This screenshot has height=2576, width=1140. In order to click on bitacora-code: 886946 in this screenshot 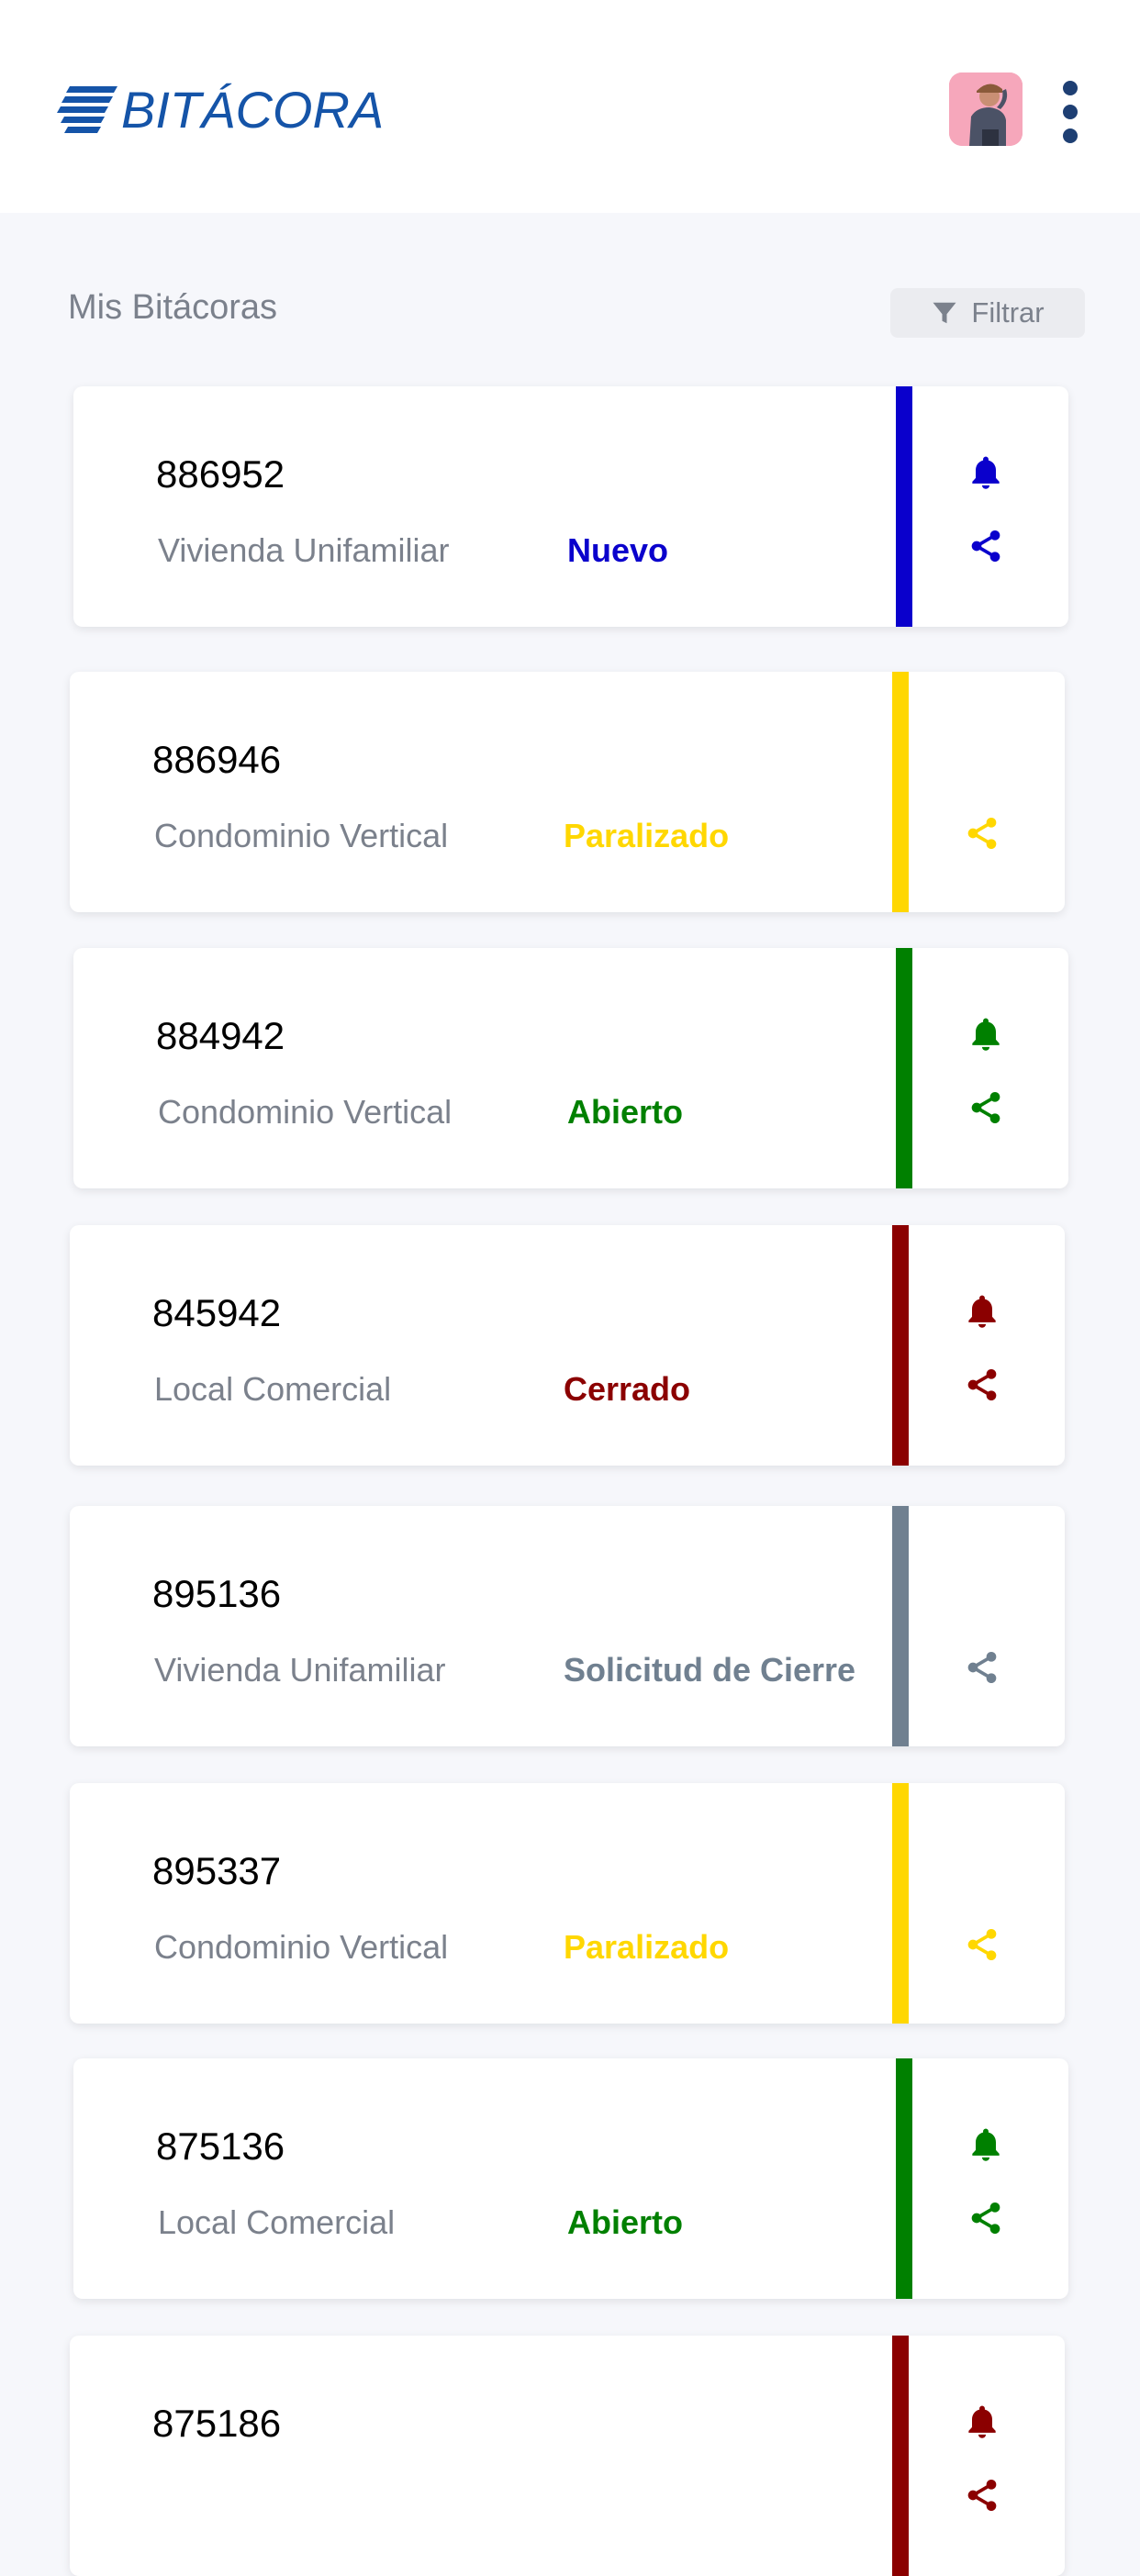, I will do `click(217, 759)`.